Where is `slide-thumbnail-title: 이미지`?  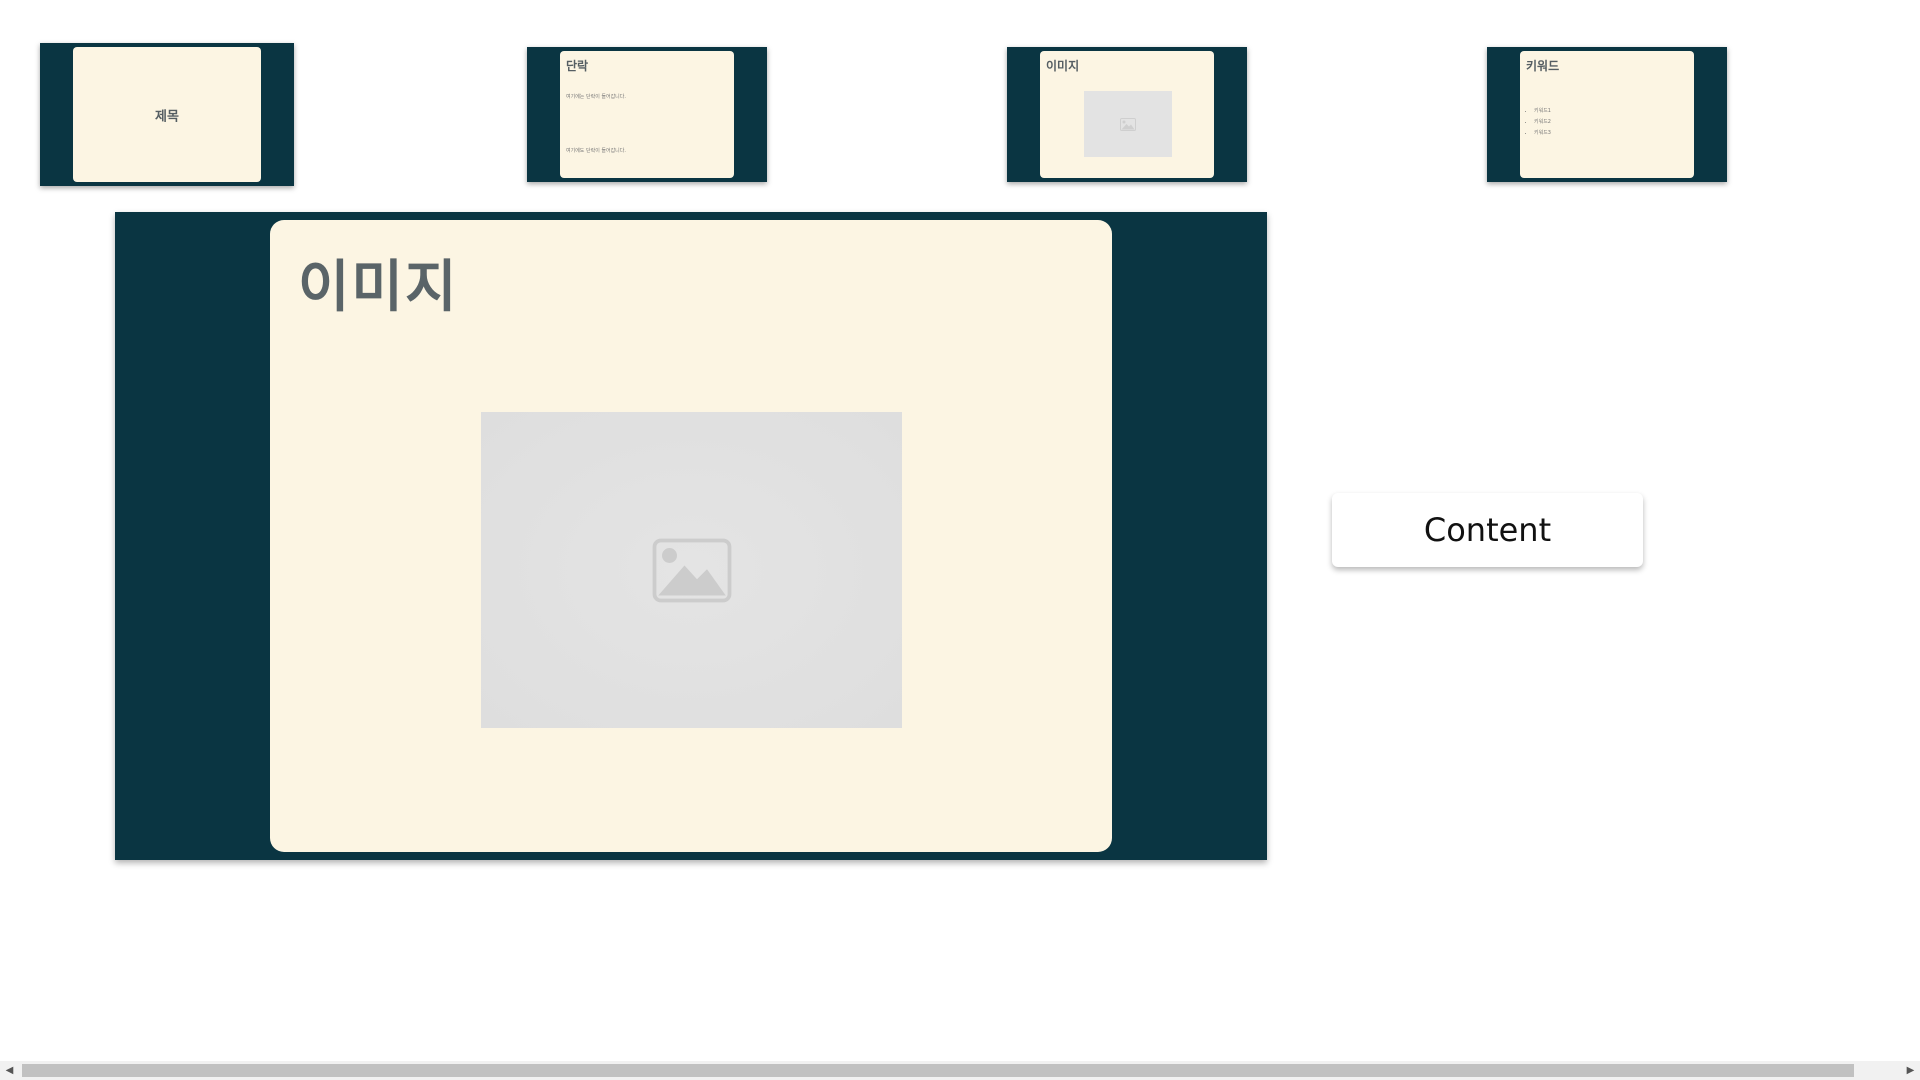
slide-thumbnail-title: 이미지 is located at coordinates (1063, 66).